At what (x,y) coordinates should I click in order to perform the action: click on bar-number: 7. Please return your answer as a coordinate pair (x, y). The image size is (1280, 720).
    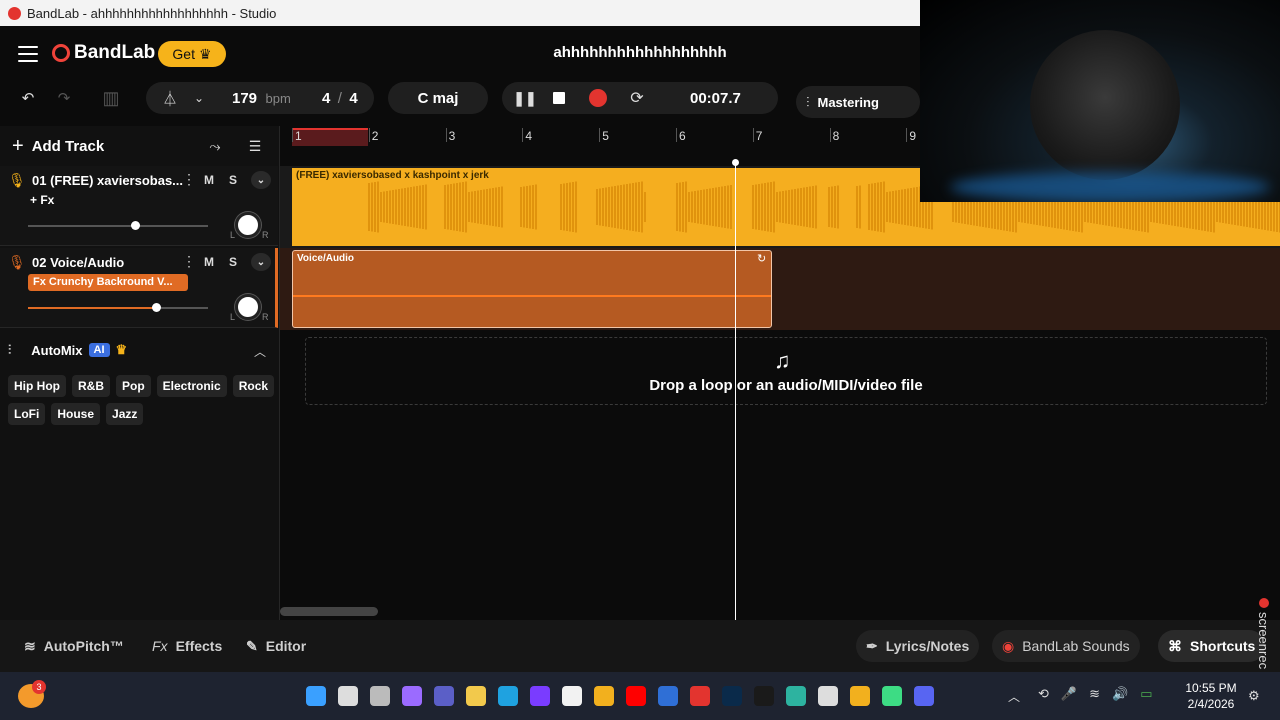
    Looking at the image, I should click on (759, 136).